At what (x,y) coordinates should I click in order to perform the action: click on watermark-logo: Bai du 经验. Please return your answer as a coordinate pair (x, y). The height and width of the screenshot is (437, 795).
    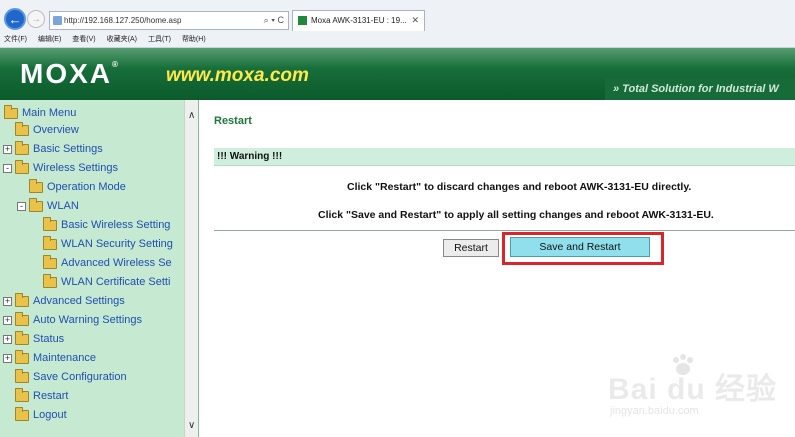
    Looking at the image, I should click on (693, 389).